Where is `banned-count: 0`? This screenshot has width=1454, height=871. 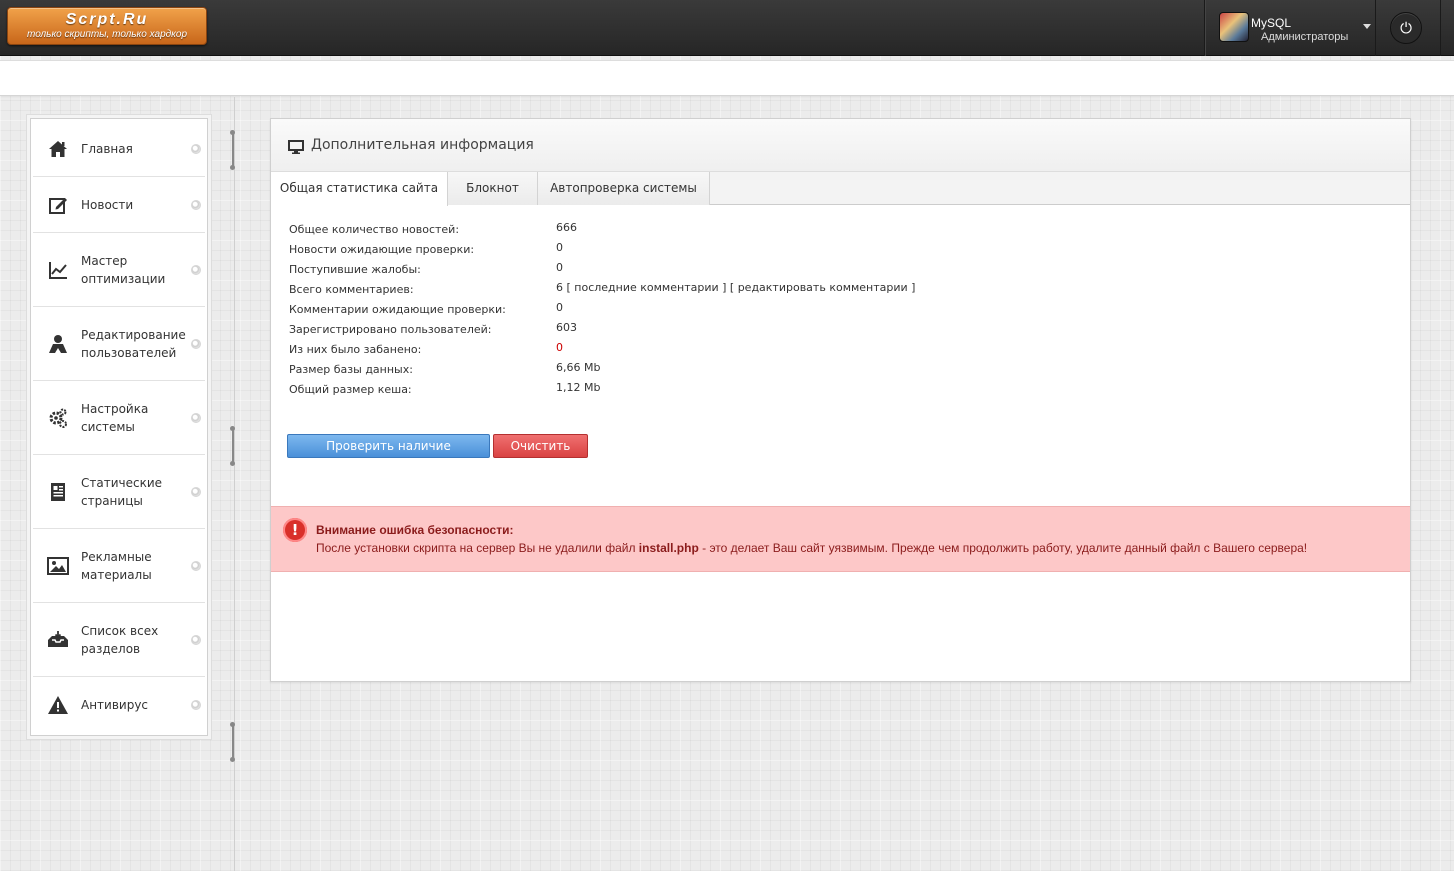 banned-count: 0 is located at coordinates (559, 347).